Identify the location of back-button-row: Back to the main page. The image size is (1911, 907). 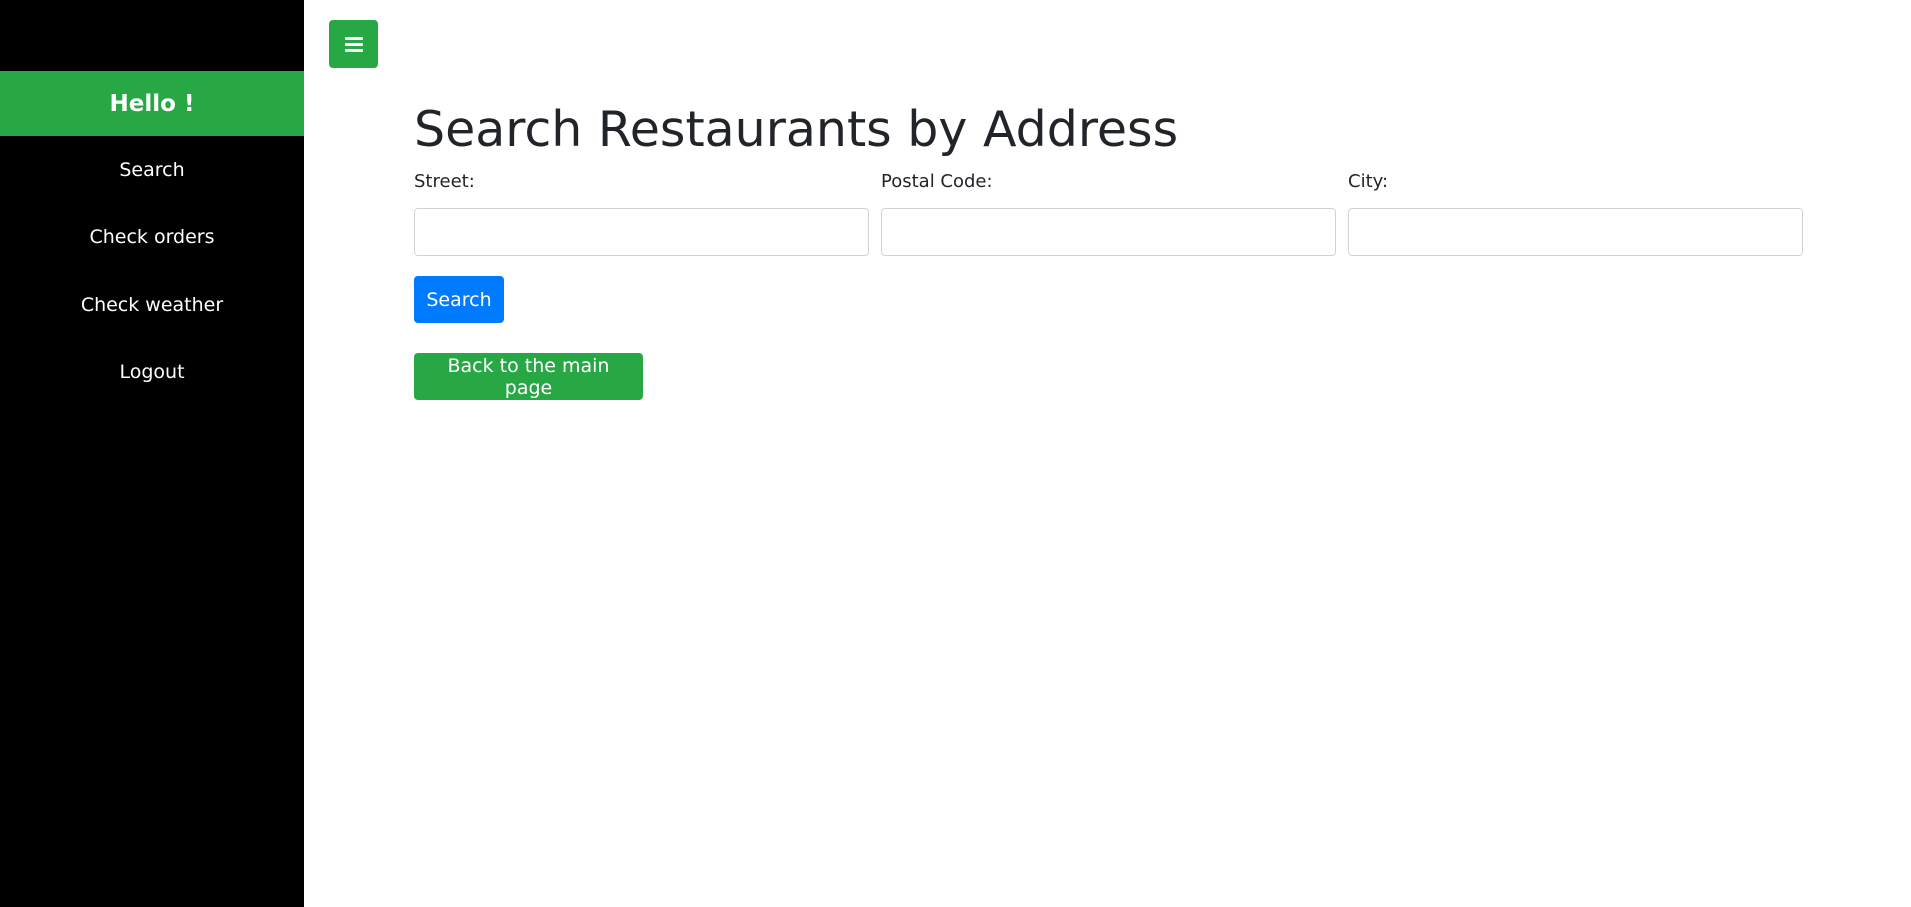
(1109, 361).